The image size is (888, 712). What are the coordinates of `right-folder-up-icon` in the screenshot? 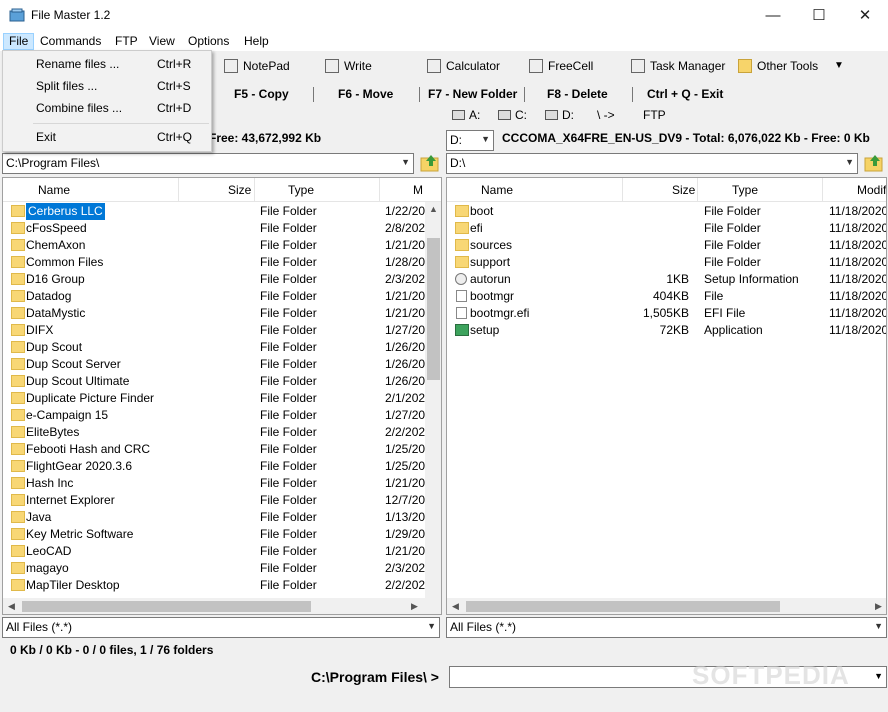 It's located at (874, 163).